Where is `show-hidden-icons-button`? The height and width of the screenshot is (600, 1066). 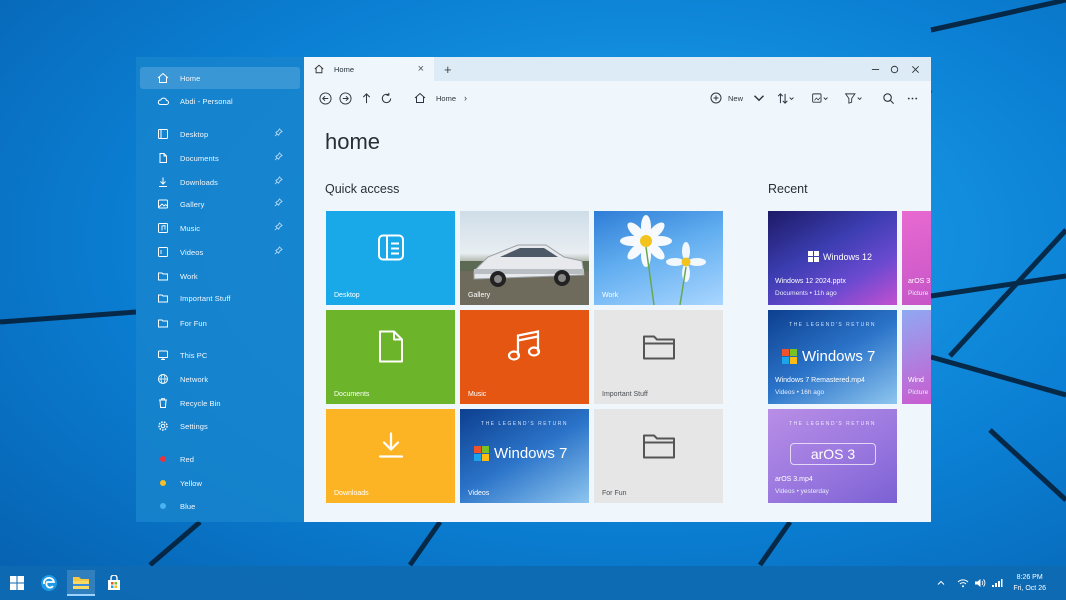
show-hidden-icons-button is located at coordinates (941, 583).